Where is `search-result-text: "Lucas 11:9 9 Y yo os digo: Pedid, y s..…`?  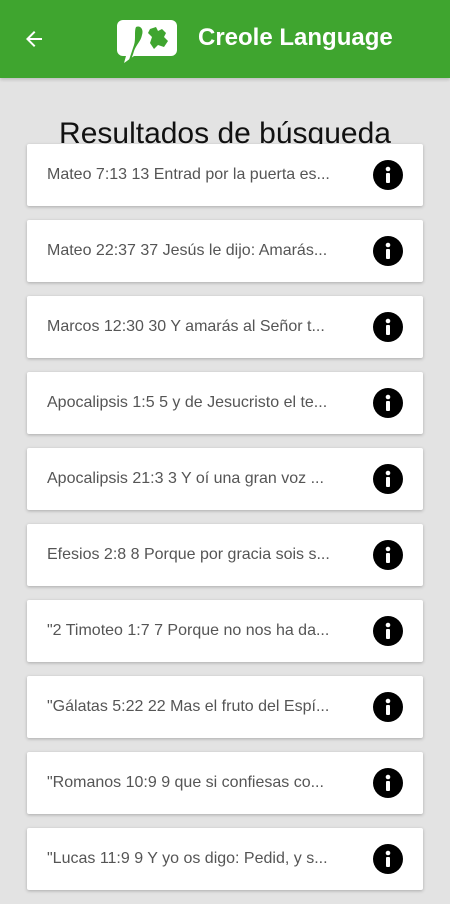
search-result-text: "Lucas 11:9 9 Y yo os digo: Pedid, y s..… is located at coordinates (187, 858).